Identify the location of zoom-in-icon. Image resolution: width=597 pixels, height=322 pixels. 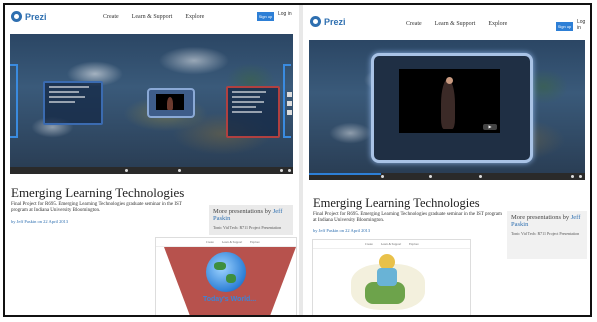
(289, 103).